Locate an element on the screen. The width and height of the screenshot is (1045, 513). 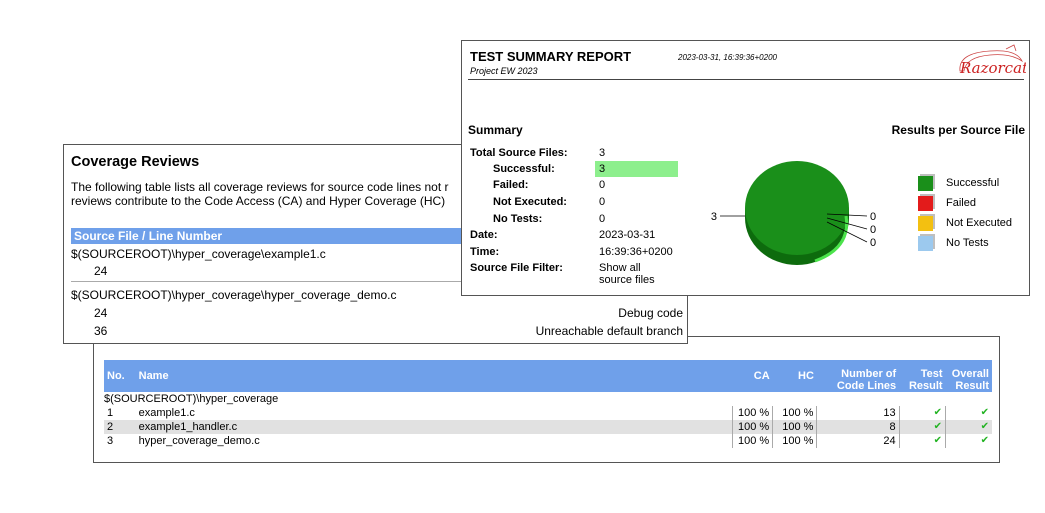
row-lines: 24 is located at coordinates (858, 441).